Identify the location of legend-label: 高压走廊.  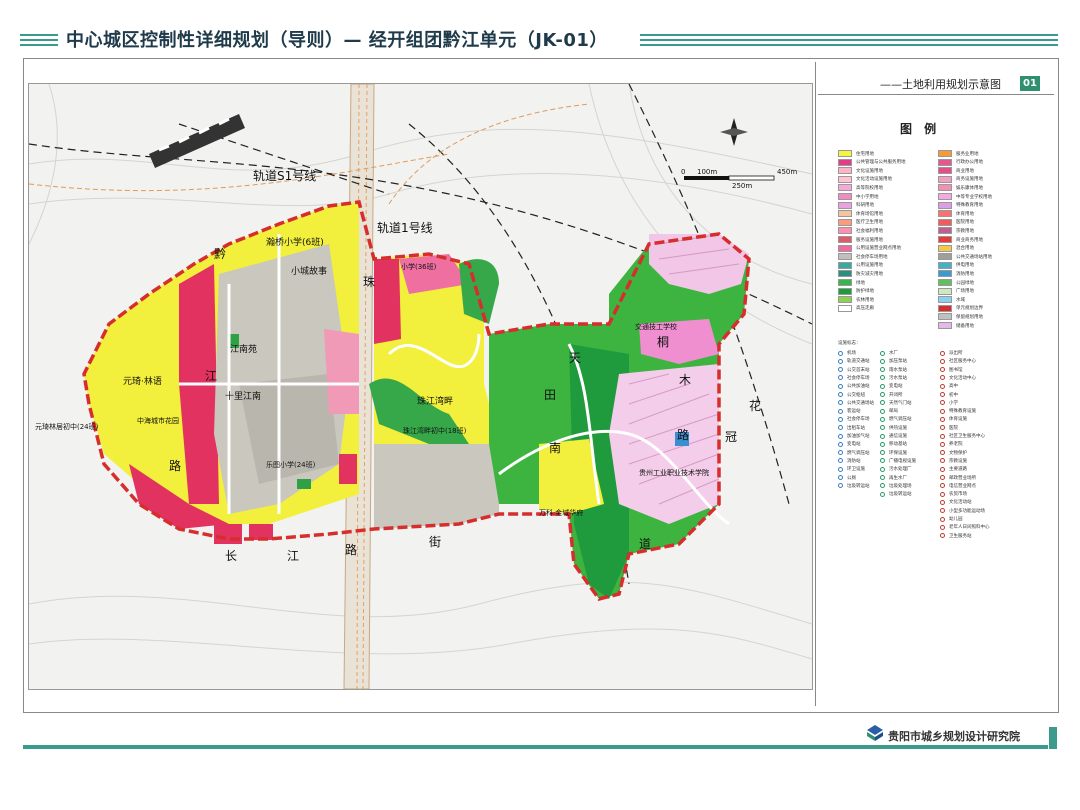
(865, 309).